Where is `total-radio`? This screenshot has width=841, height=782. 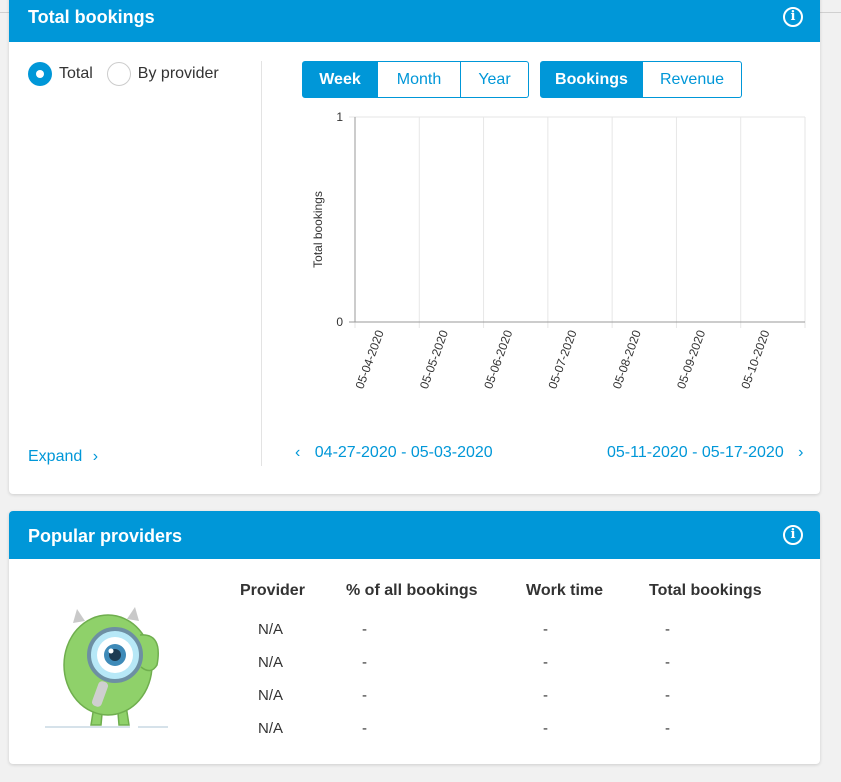
total-radio is located at coordinates (40, 74).